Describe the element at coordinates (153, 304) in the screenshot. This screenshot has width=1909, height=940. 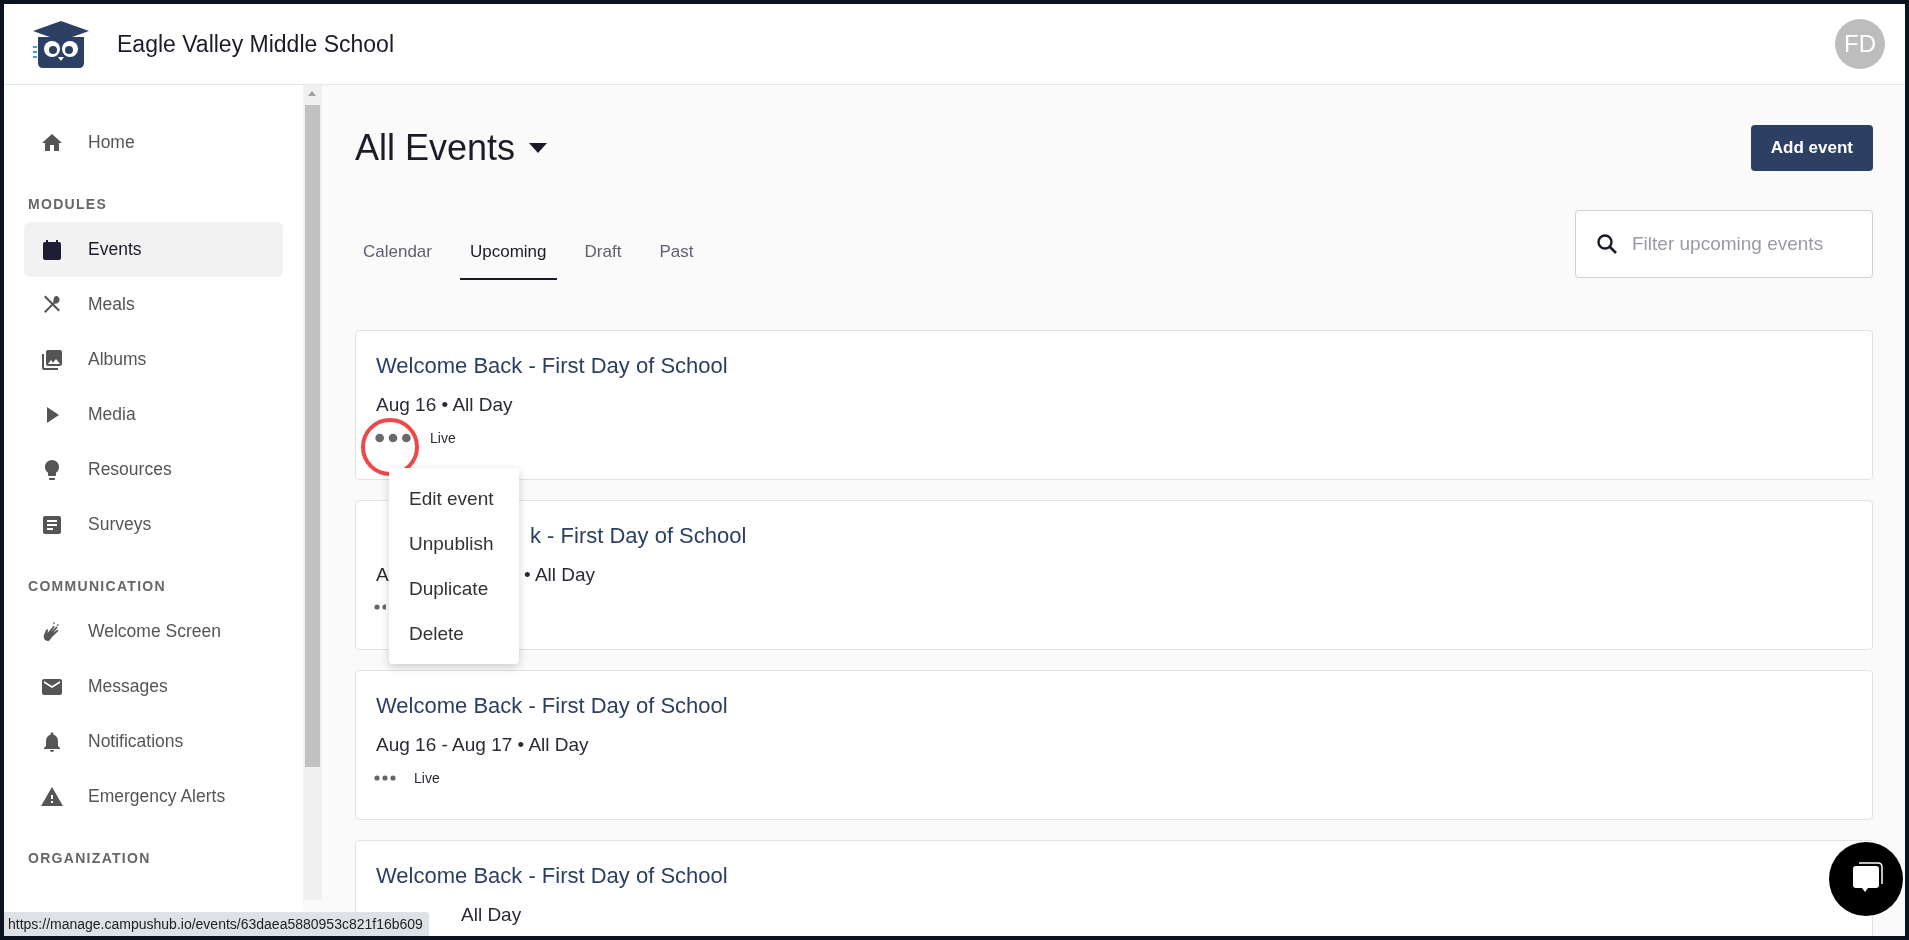
I see `sidebar-item: Meals` at that location.